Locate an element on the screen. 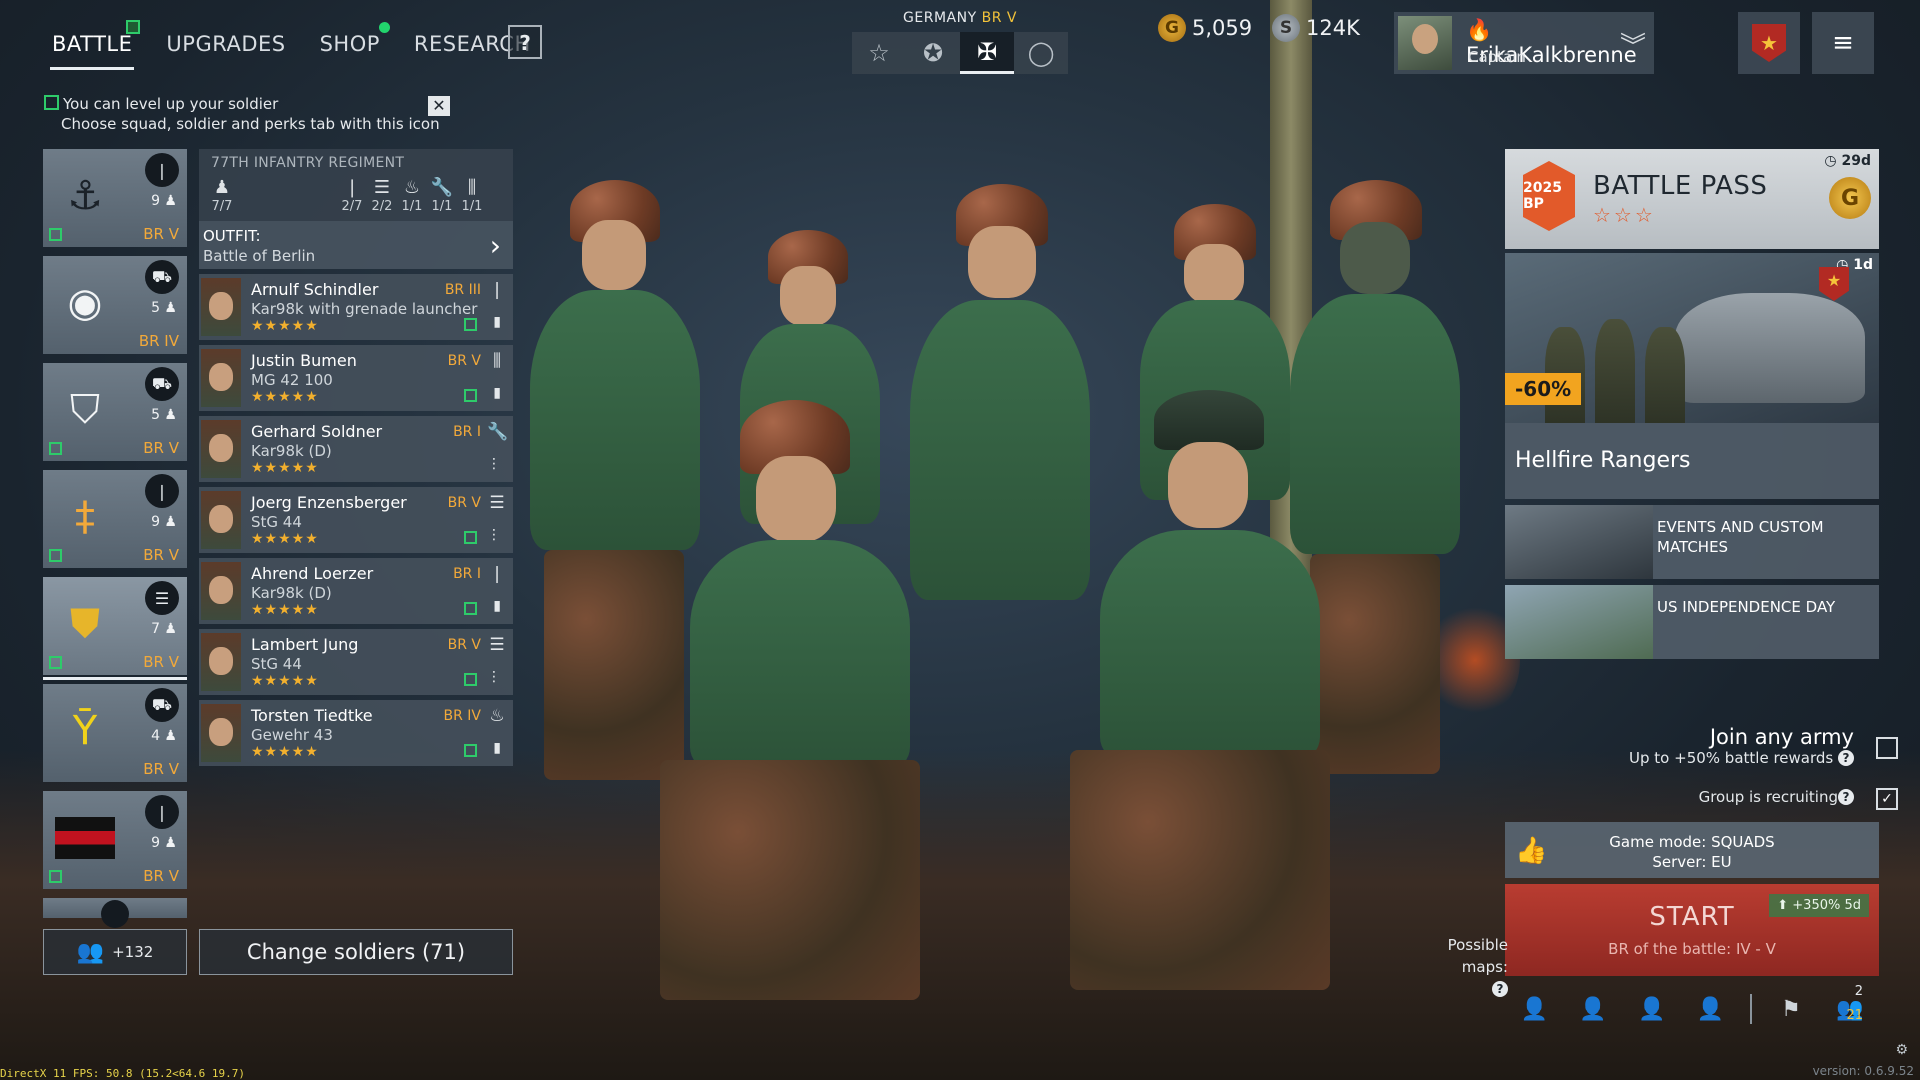  soldier-br: BR I is located at coordinates (467, 432).